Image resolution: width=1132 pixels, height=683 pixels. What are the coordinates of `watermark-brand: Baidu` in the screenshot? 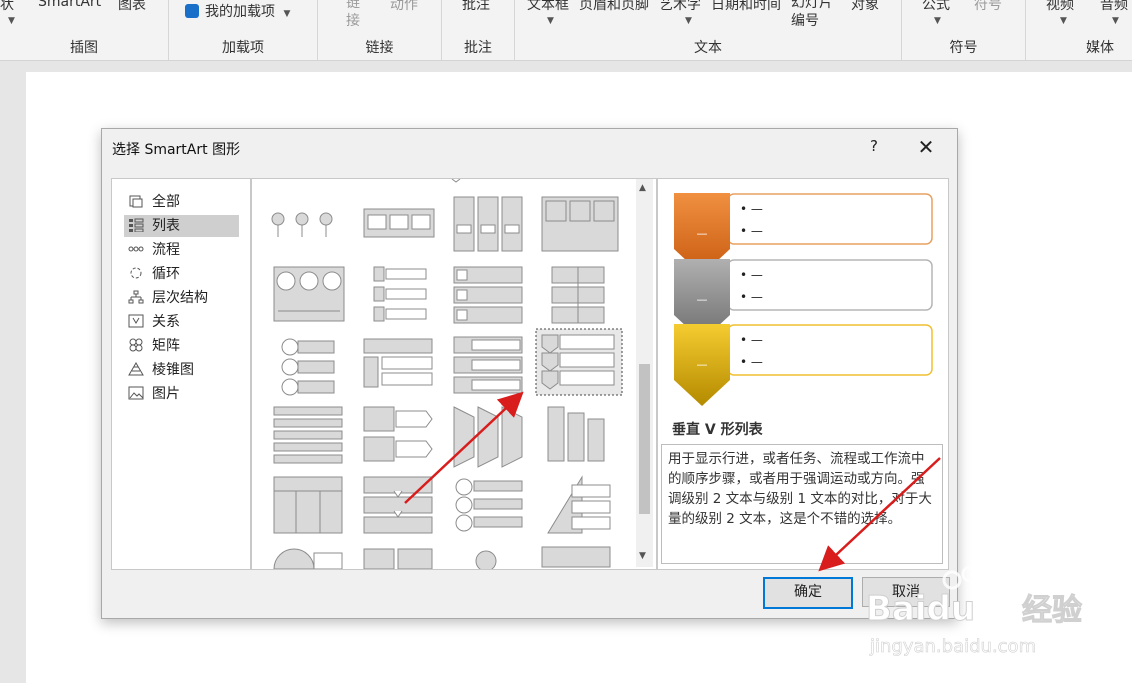 It's located at (920, 609).